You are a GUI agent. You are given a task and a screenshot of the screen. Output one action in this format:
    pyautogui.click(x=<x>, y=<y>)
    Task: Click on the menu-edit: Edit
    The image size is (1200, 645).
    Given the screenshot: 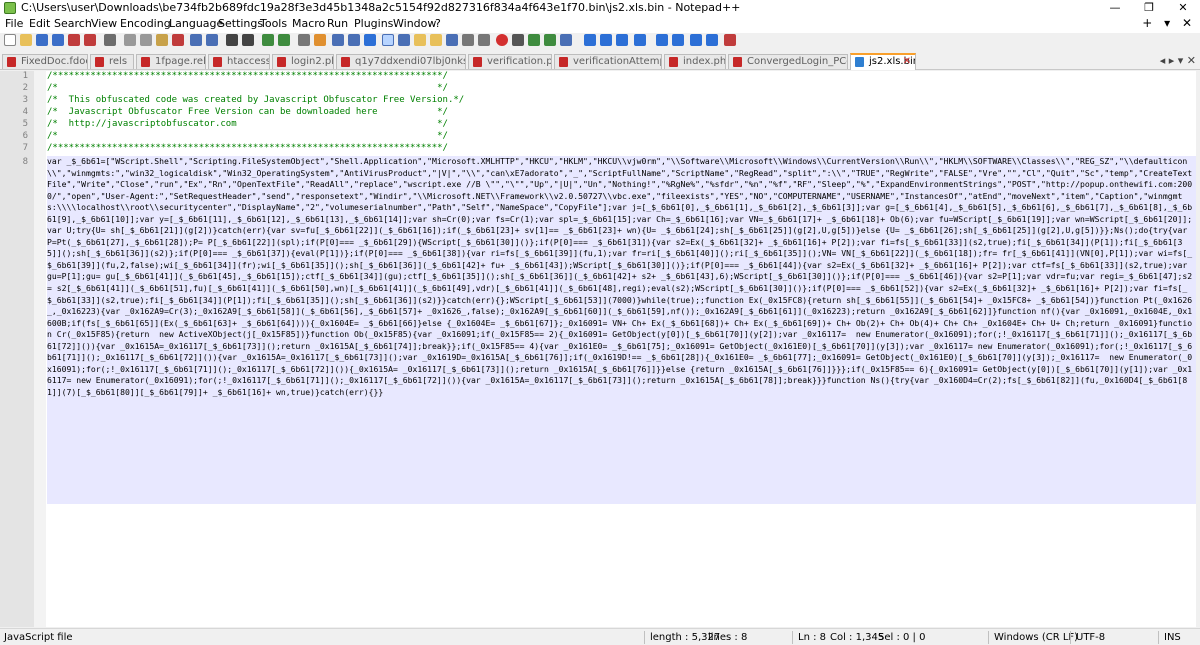 What is the action you would take?
    pyautogui.click(x=39, y=23)
    